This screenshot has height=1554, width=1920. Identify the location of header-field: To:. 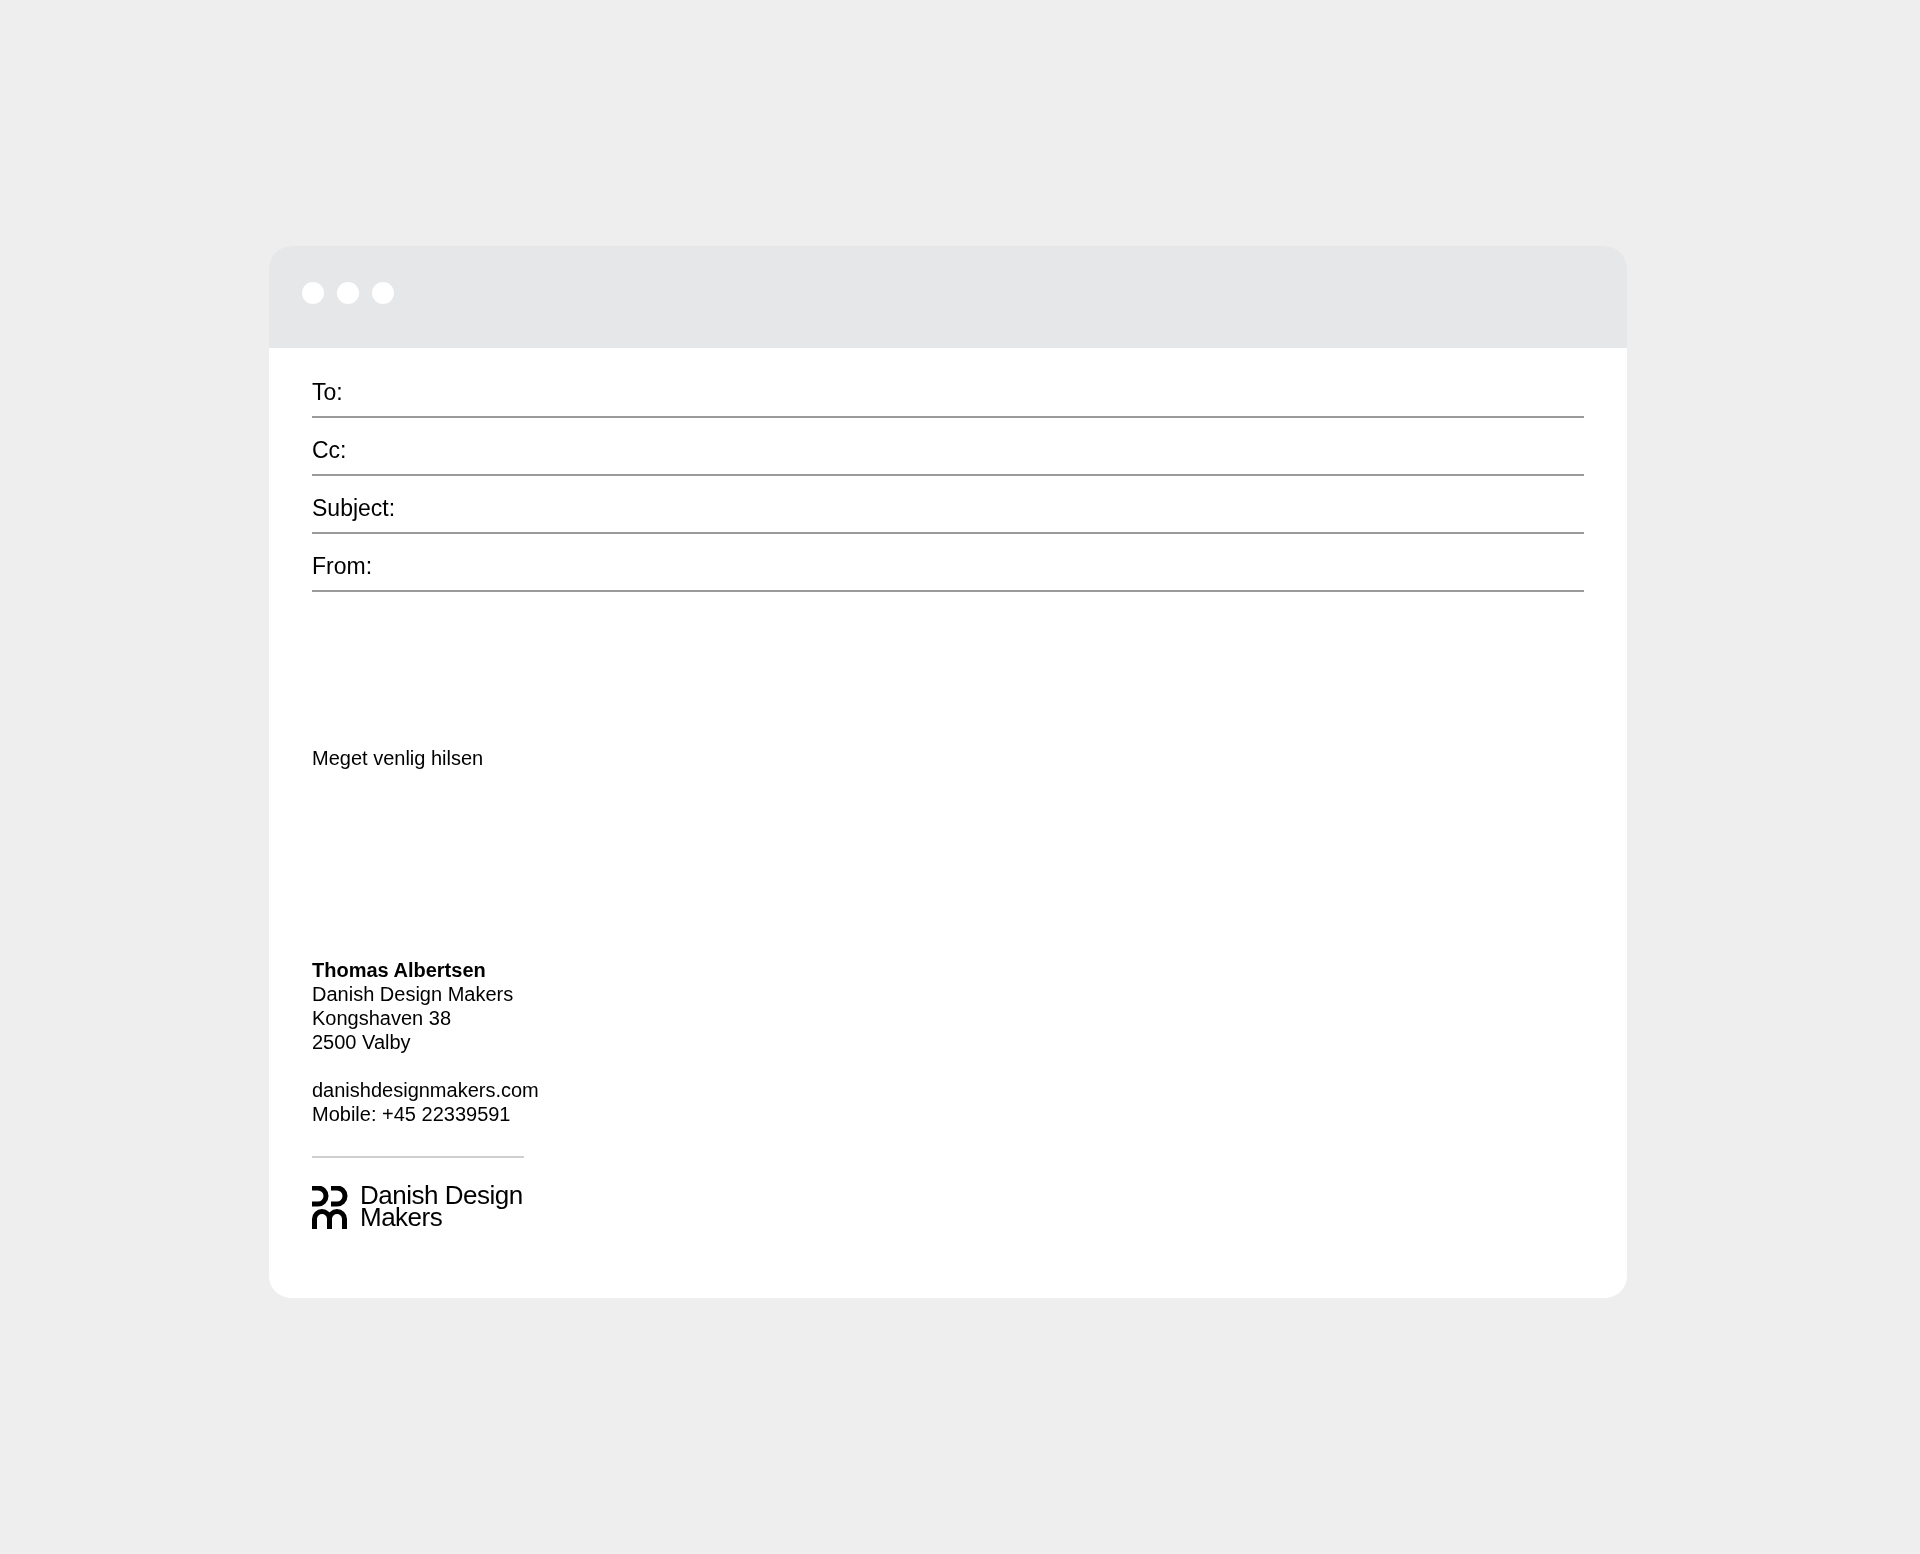
(948, 389).